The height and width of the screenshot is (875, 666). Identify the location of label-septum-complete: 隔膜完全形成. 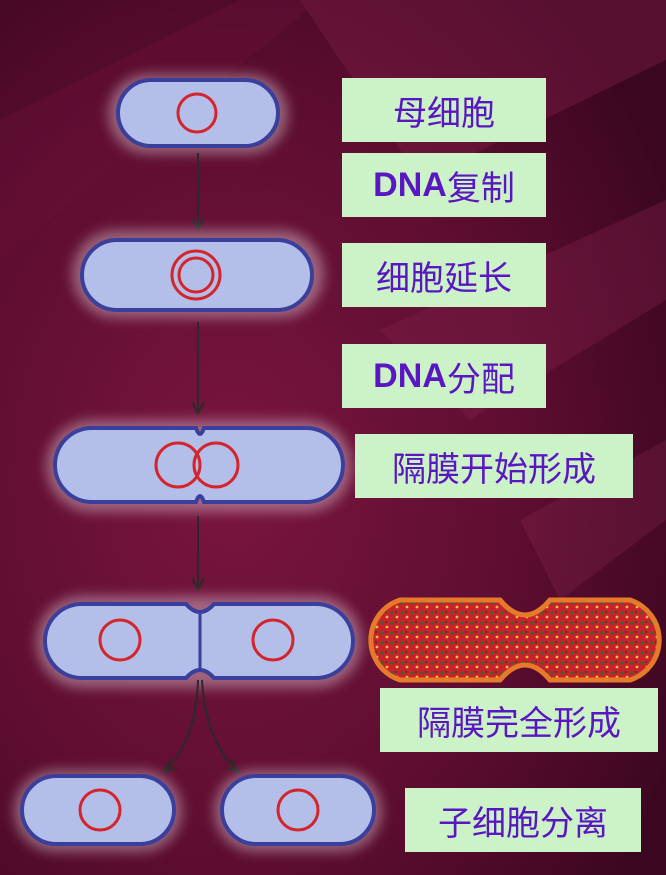
(519, 720).